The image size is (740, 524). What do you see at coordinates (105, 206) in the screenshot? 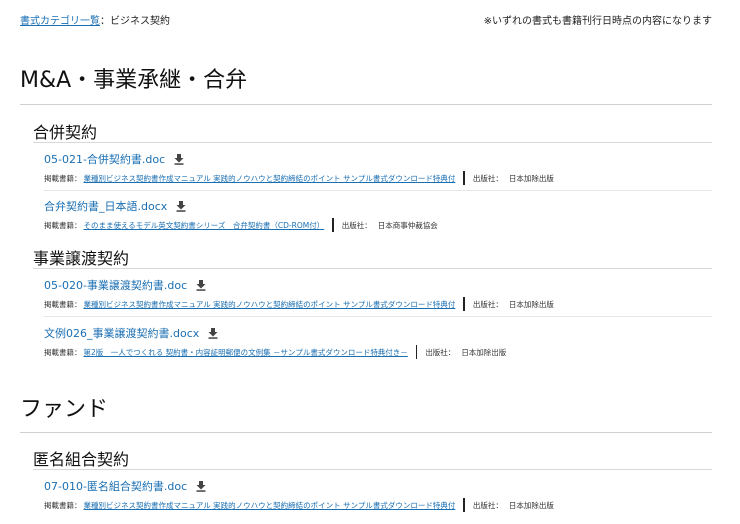
I see `file-link: 合弁契約書_日本語.docx` at bounding box center [105, 206].